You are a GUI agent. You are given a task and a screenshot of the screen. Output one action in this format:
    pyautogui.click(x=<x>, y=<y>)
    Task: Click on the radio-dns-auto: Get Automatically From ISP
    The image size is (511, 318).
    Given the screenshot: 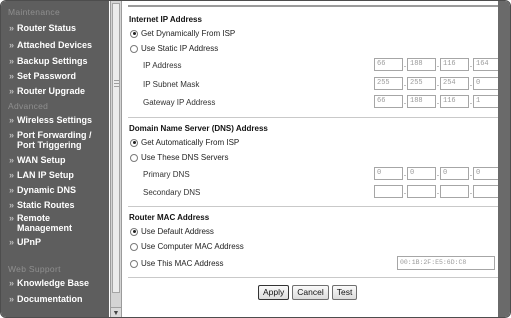 What is the action you would take?
    pyautogui.click(x=184, y=142)
    